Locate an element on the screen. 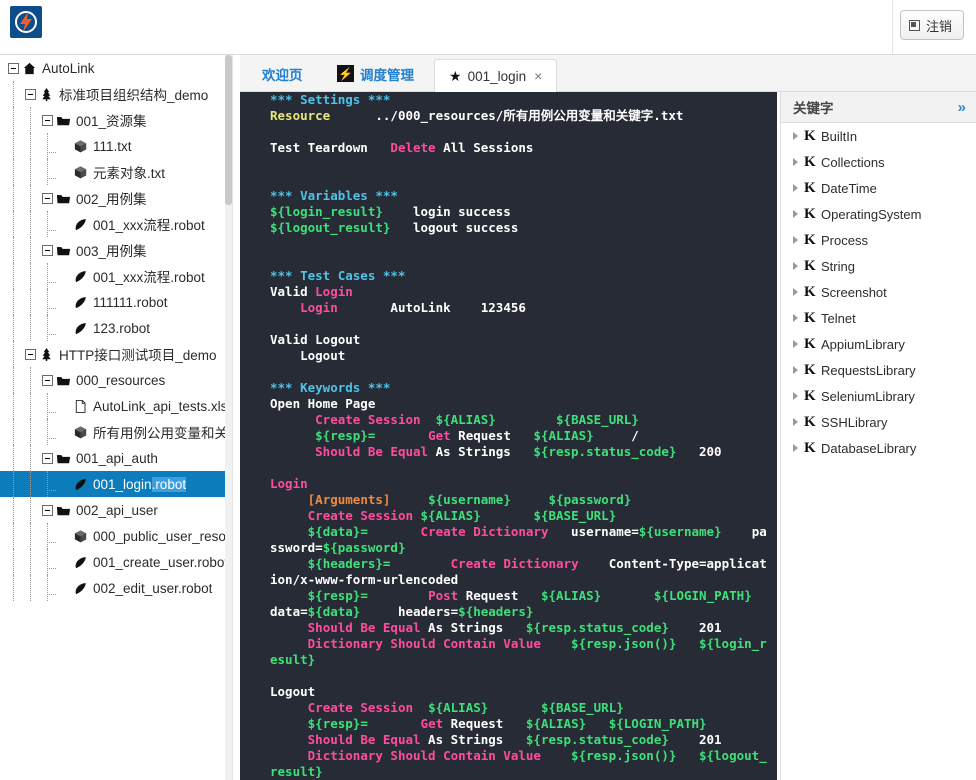  tab-001_login: ★ 001_login × is located at coordinates (496, 76).